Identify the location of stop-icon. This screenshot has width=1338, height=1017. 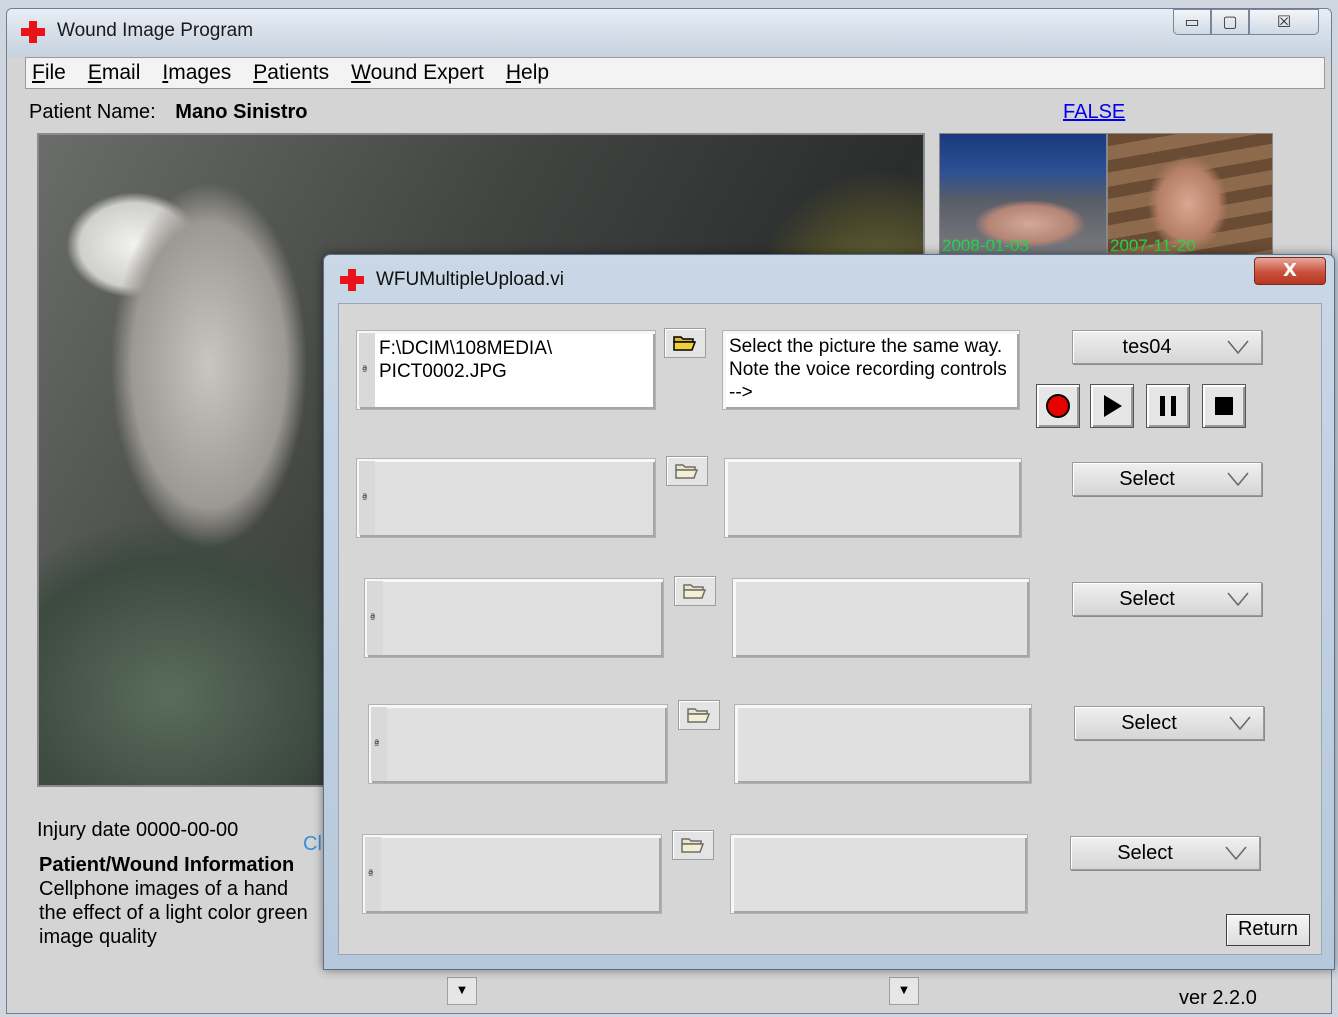
(1224, 406).